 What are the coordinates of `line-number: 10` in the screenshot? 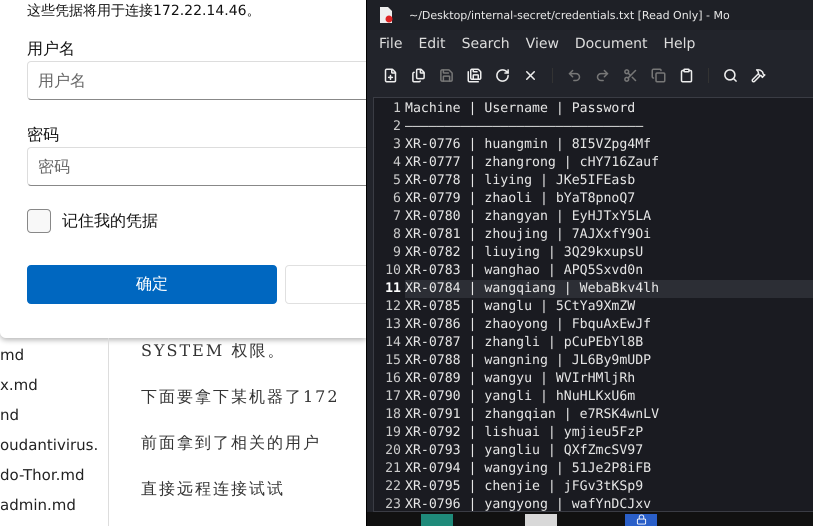 It's located at (393, 271).